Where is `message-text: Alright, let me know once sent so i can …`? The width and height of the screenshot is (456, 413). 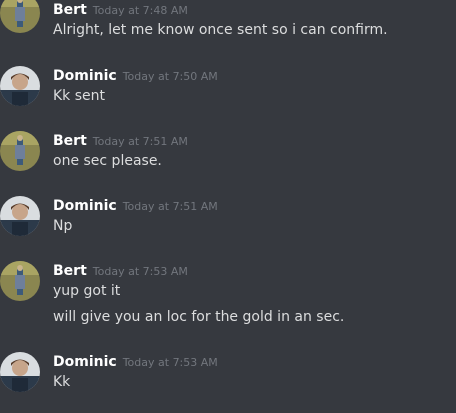
message-text: Alright, let me know once sent so i can … is located at coordinates (220, 30).